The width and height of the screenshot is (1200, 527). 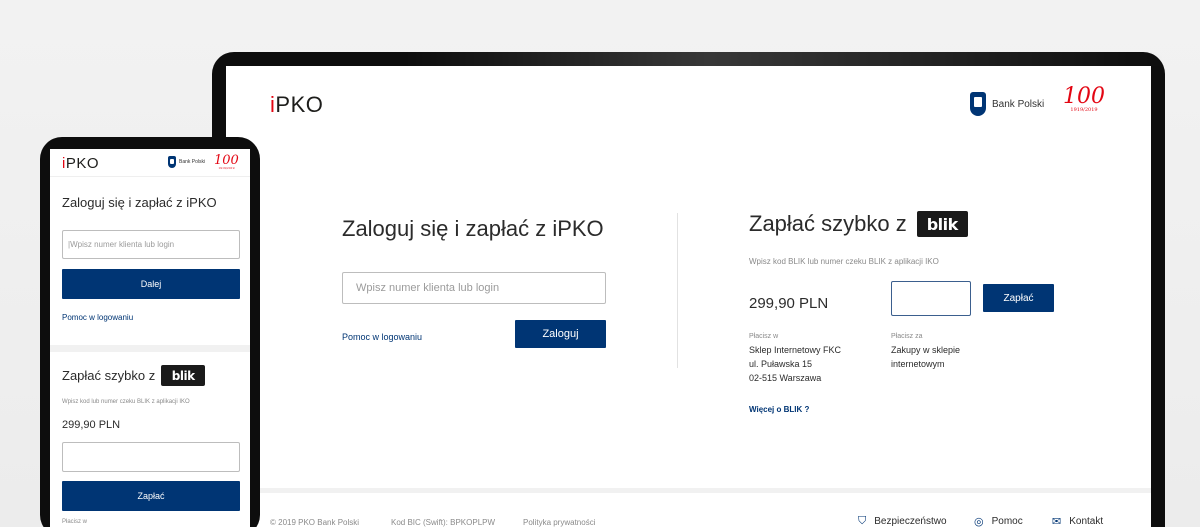 I want to click on payee-label: Płacisz w, so click(x=75, y=522).